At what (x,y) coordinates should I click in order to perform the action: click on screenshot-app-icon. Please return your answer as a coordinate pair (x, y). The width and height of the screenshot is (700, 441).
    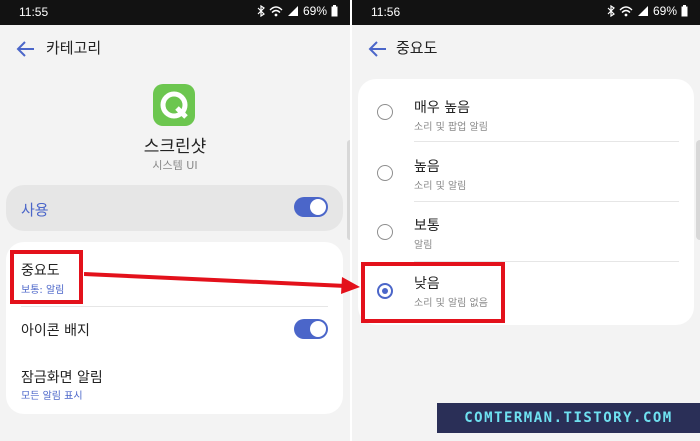
    Looking at the image, I should click on (174, 105).